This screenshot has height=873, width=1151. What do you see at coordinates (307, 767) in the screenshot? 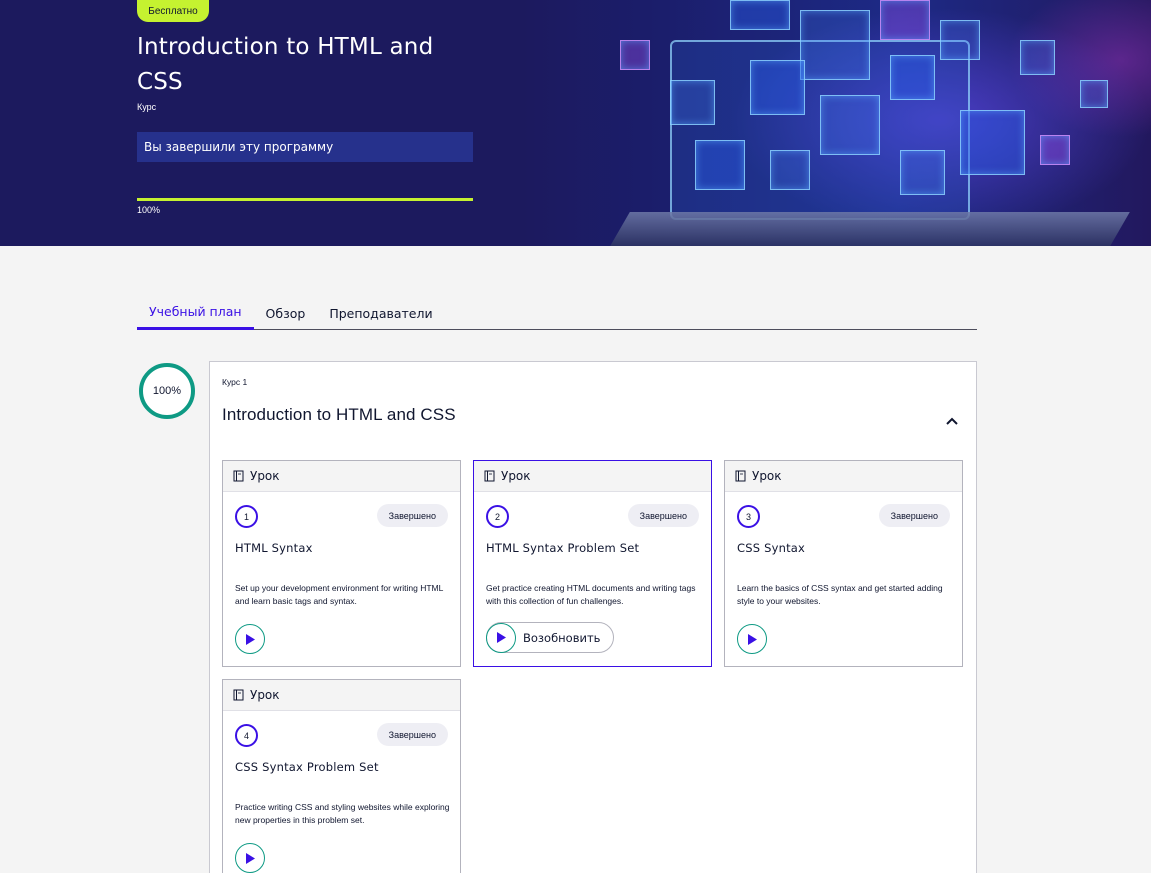
I see `lesson-title: CSS Syntax Problem Set` at bounding box center [307, 767].